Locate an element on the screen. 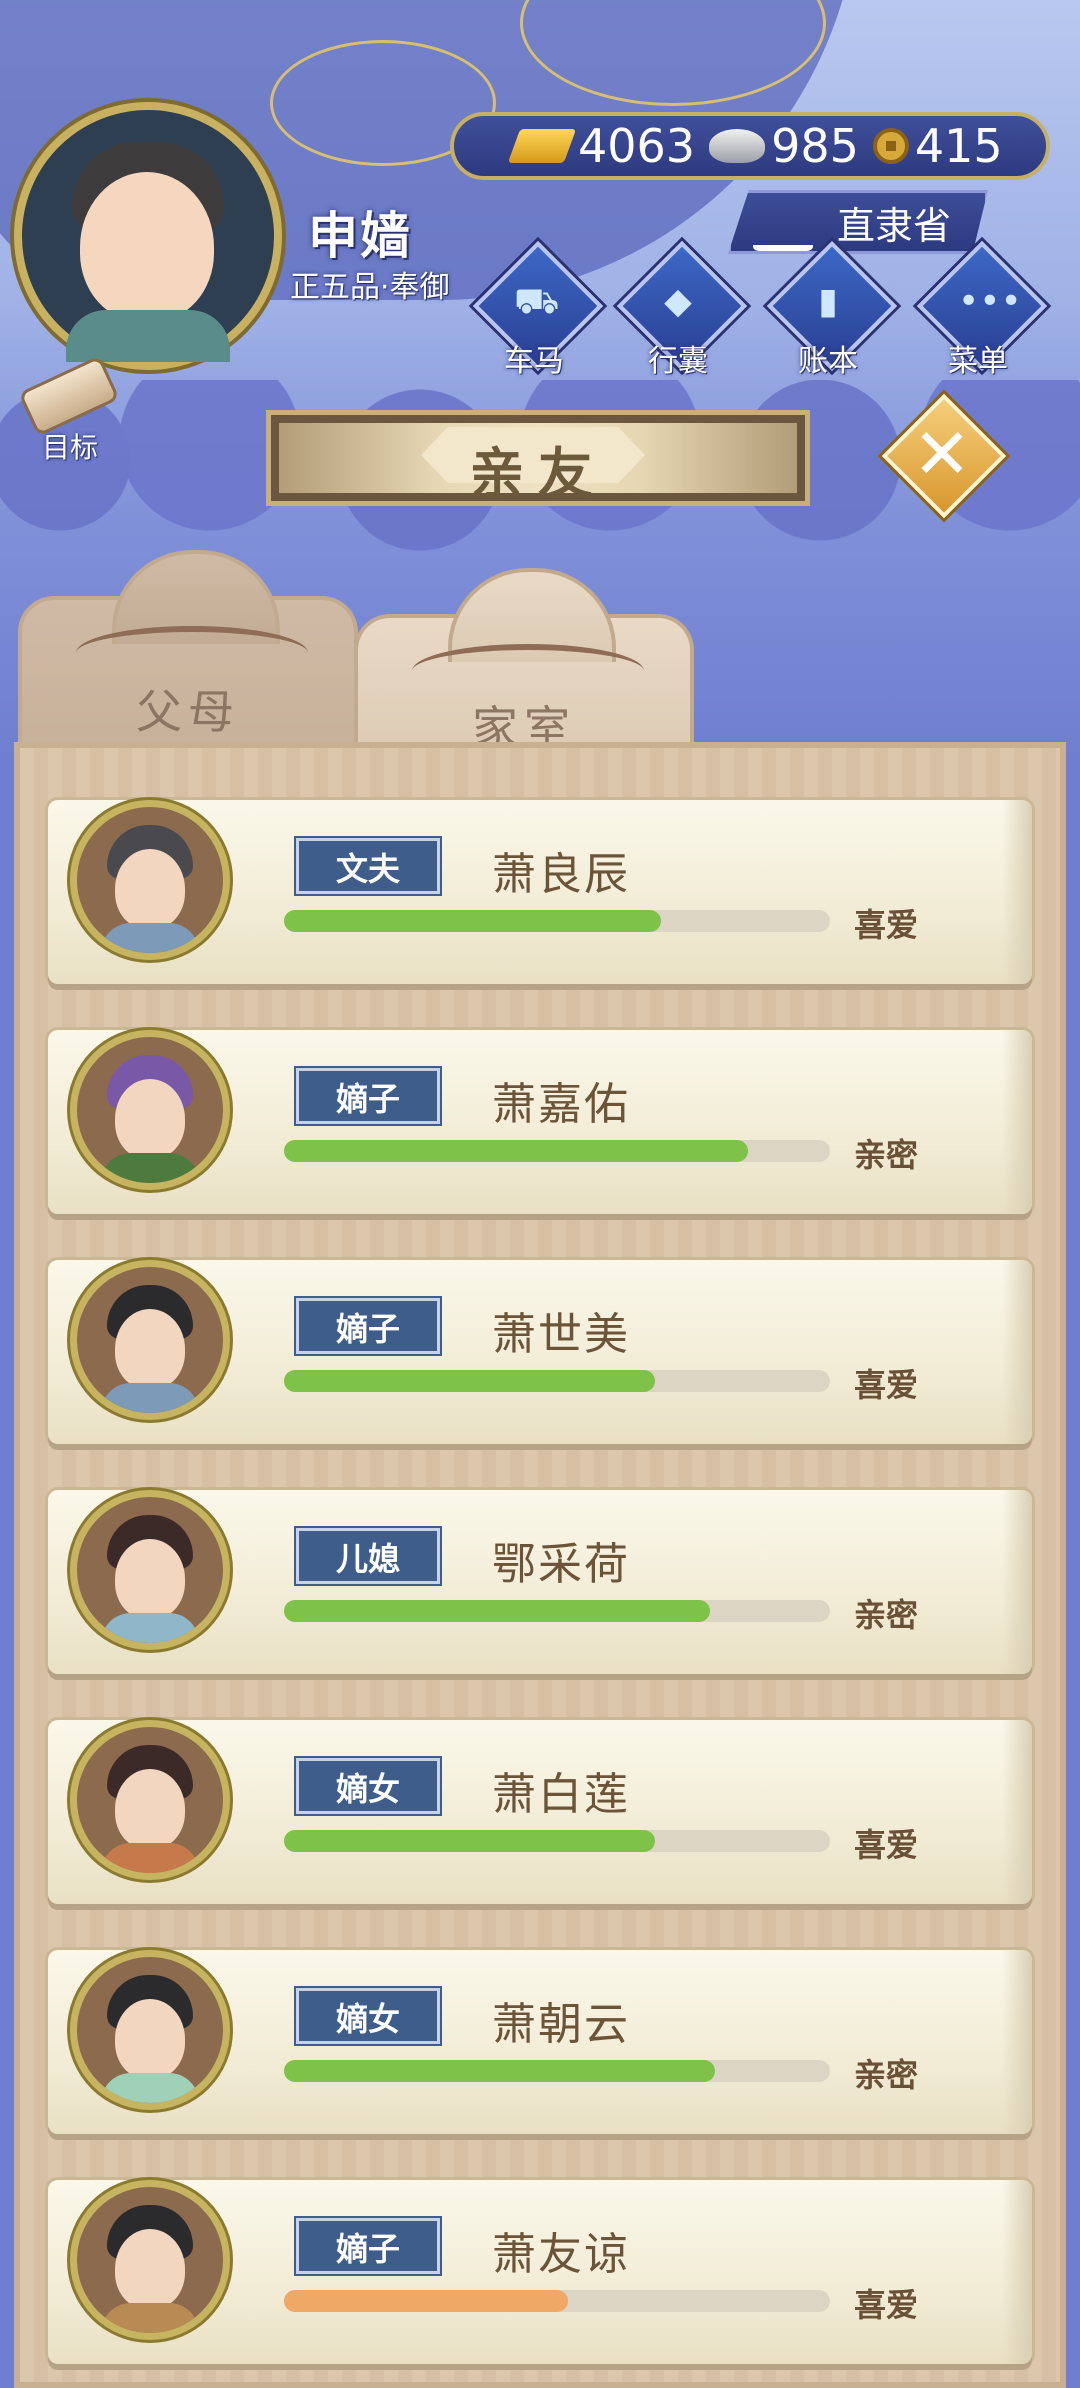 This screenshot has width=1080, height=2388. member-name: 萧白莲 is located at coordinates (561, 1794).